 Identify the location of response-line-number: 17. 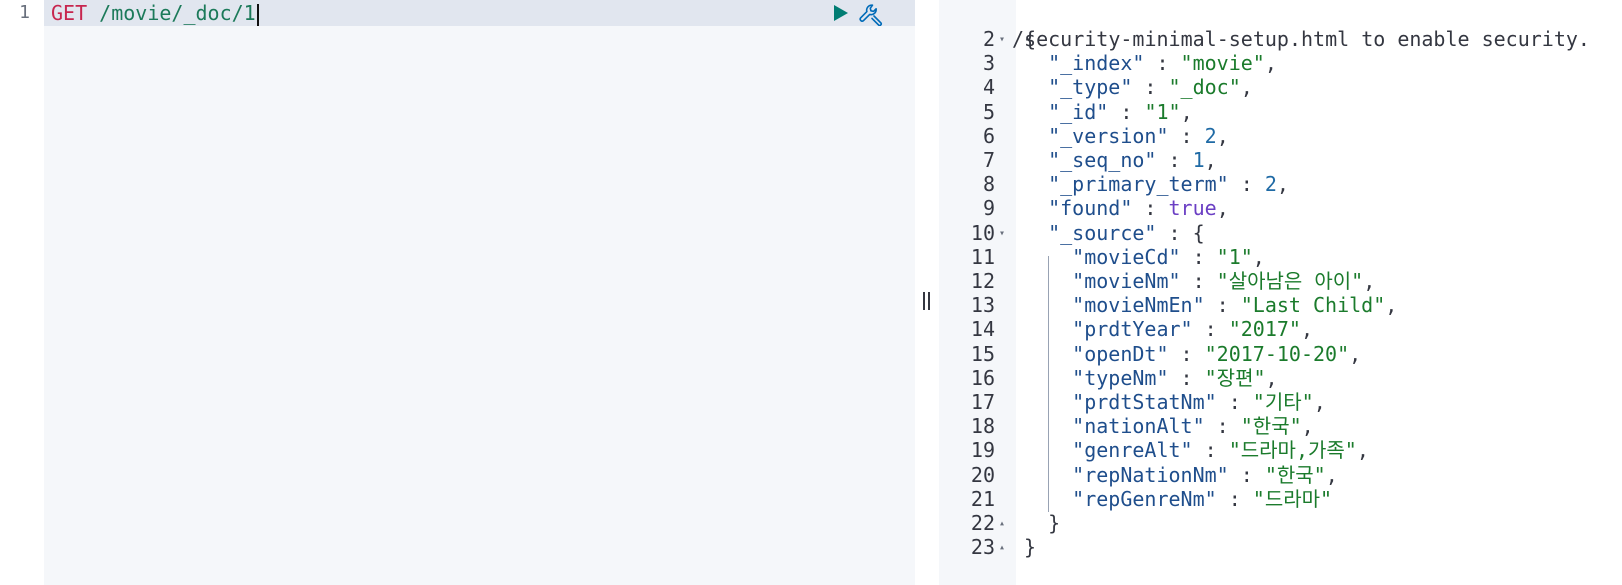
(982, 402).